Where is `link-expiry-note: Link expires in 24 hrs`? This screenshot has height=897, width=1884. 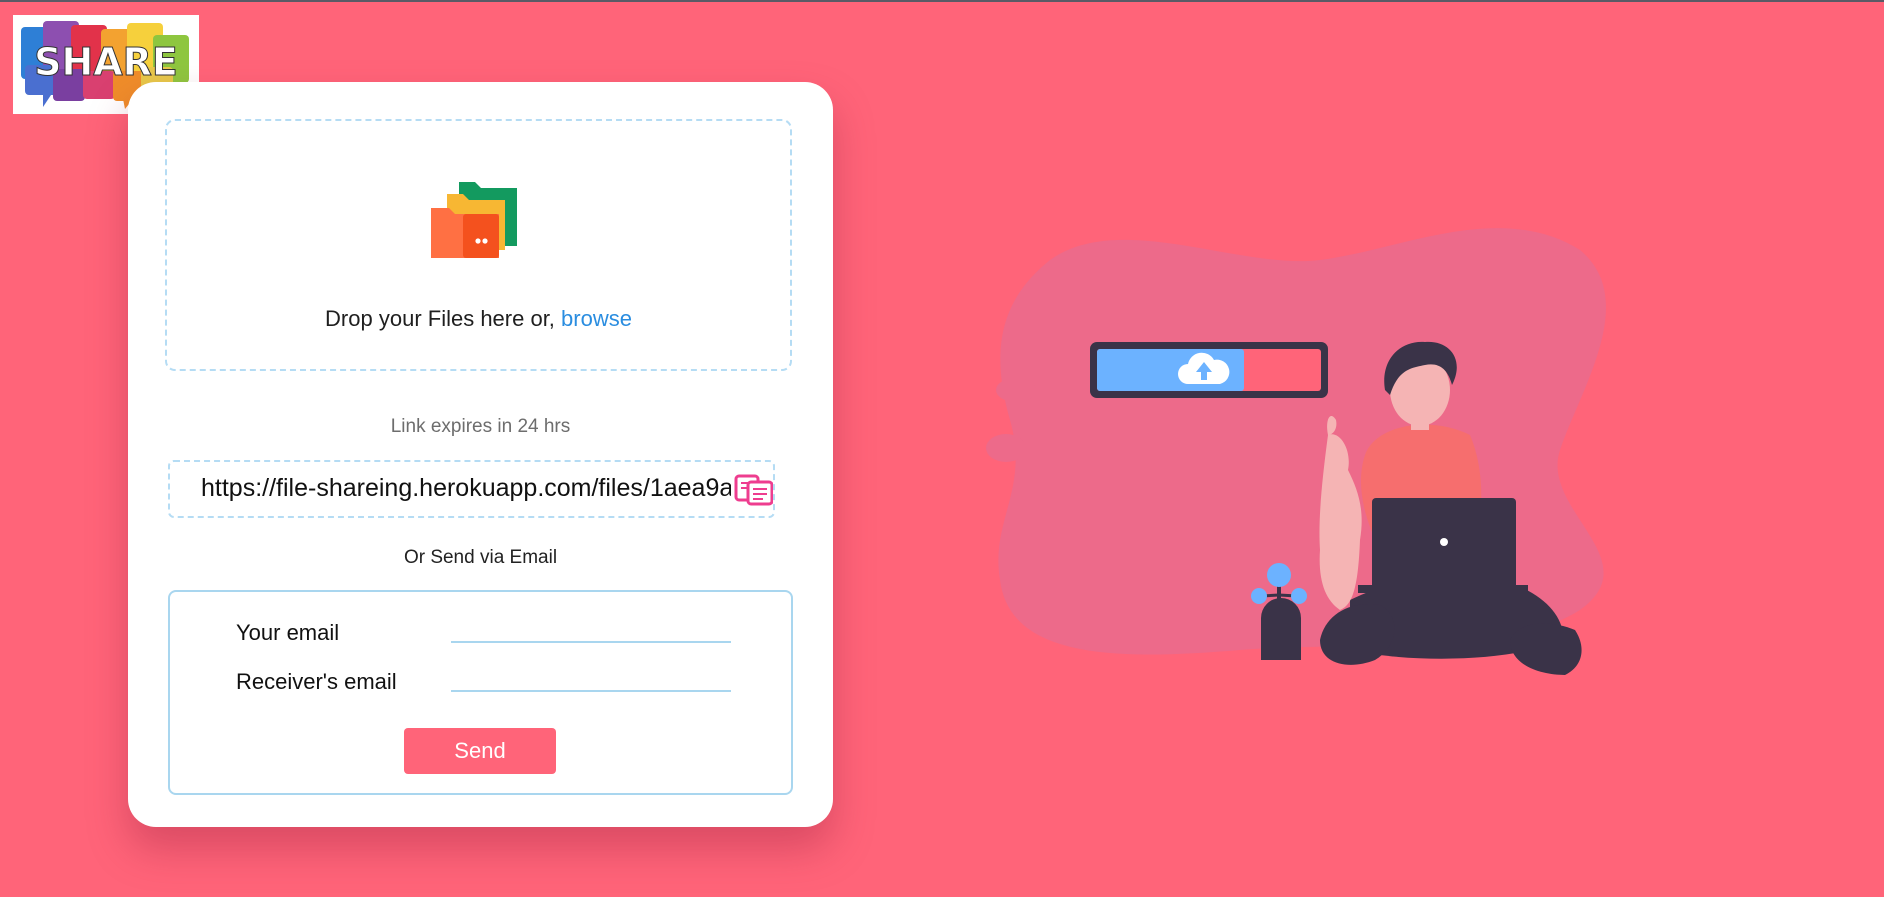 link-expiry-note: Link expires in 24 hrs is located at coordinates (480, 426).